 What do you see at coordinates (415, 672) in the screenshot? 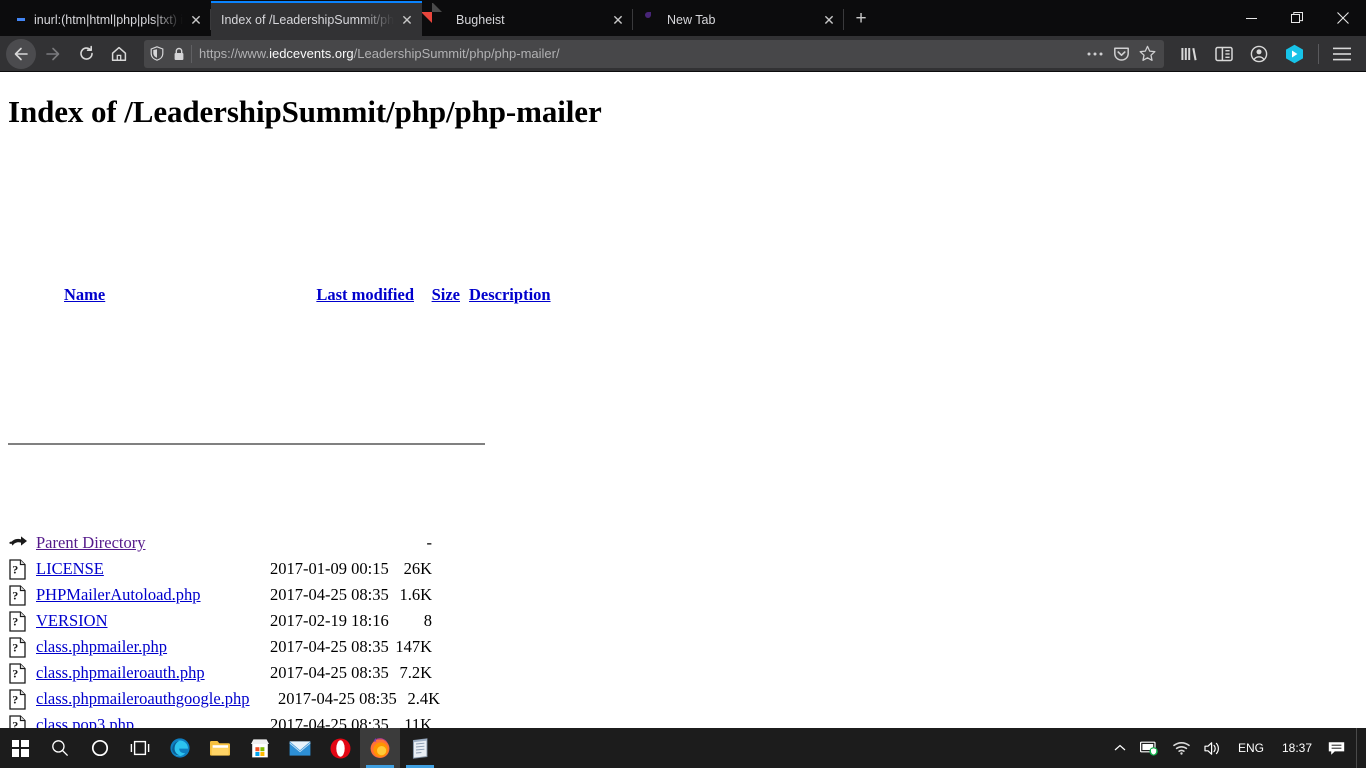
I see `size-cell: 7.2K` at bounding box center [415, 672].